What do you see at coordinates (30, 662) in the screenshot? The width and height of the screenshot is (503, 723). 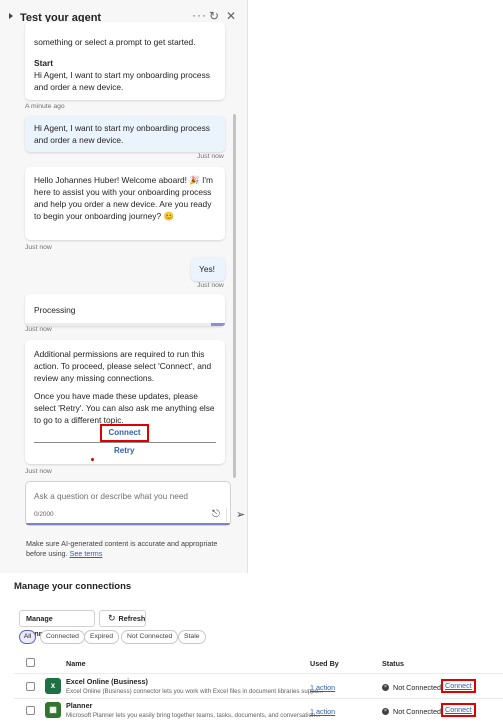 I see `select-all-checkbox` at bounding box center [30, 662].